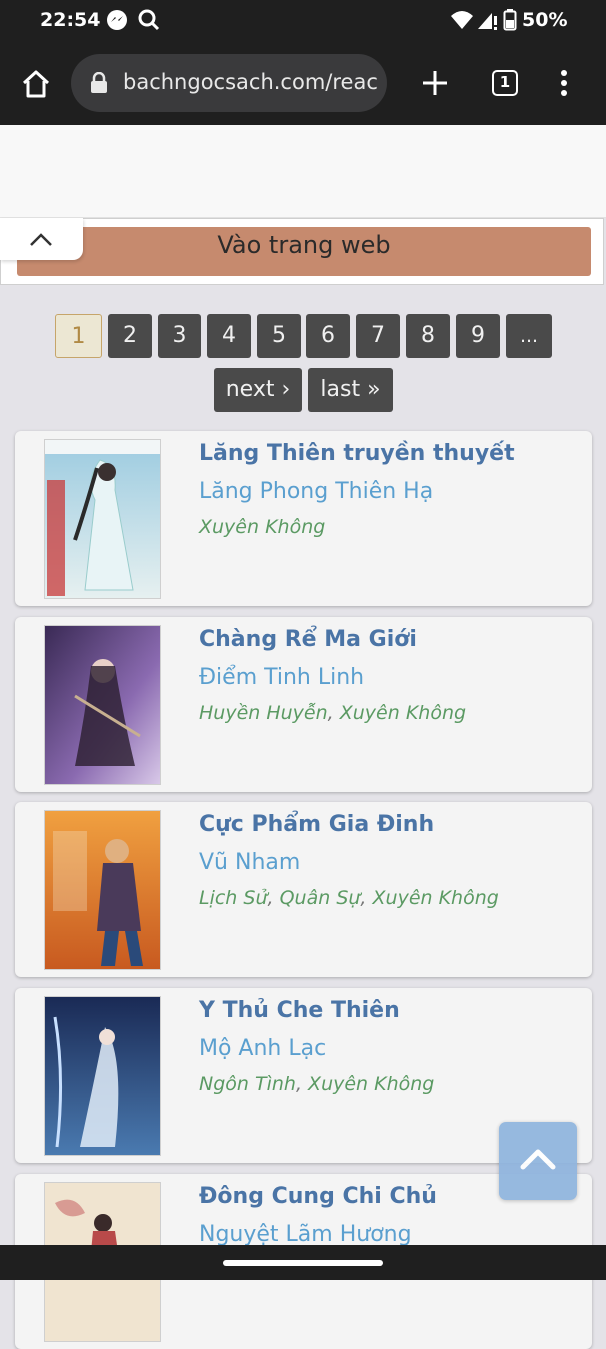 Image resolution: width=606 pixels, height=1349 pixels. I want to click on status-time: 22:54, so click(70, 20).